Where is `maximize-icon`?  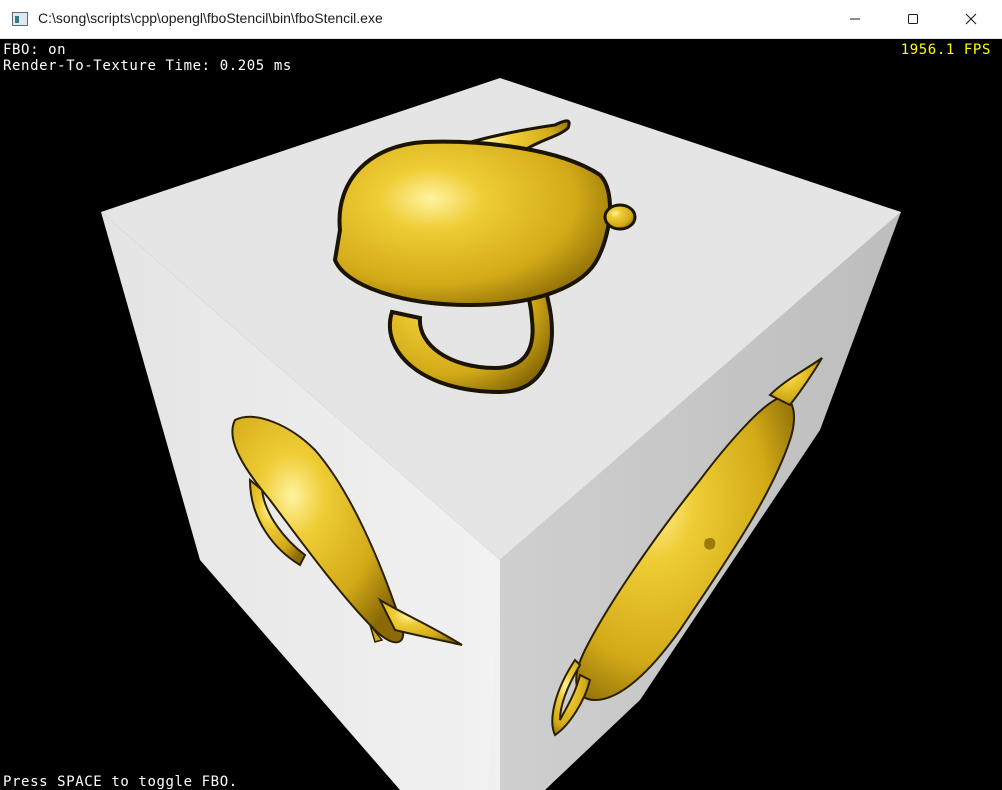 maximize-icon is located at coordinates (913, 19).